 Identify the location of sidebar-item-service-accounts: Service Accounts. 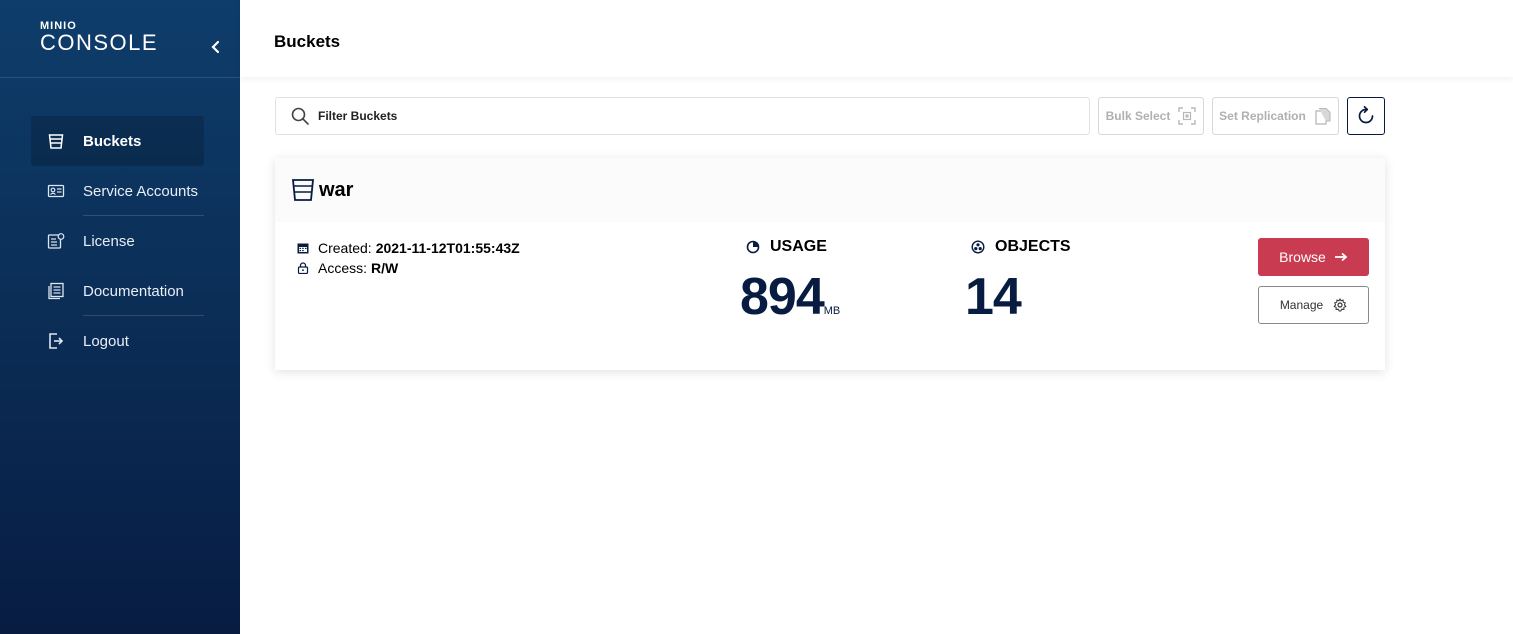
(117, 191).